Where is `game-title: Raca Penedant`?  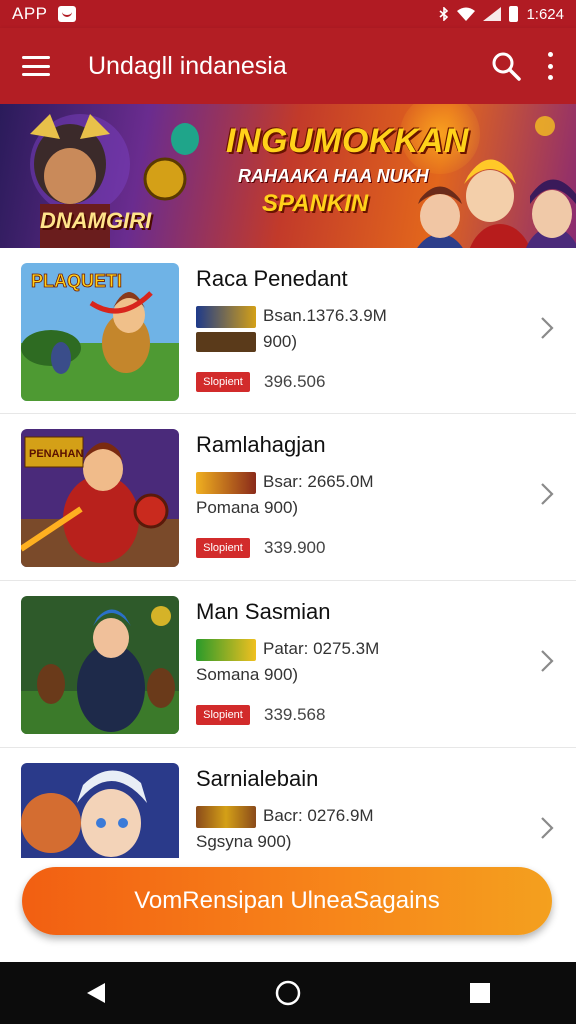
game-title: Raca Penedant is located at coordinates (272, 278).